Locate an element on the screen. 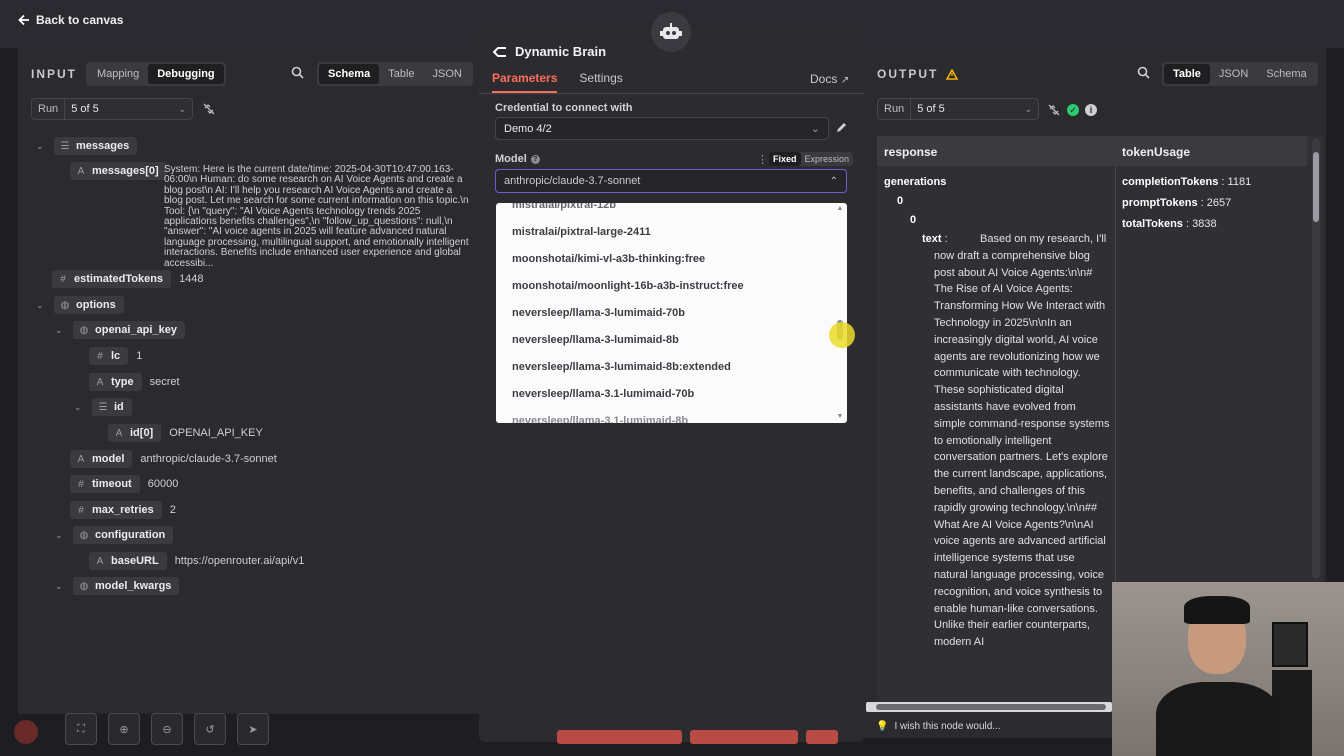  model-value: anthropic/claude-3.7-sonnet is located at coordinates (208, 459).